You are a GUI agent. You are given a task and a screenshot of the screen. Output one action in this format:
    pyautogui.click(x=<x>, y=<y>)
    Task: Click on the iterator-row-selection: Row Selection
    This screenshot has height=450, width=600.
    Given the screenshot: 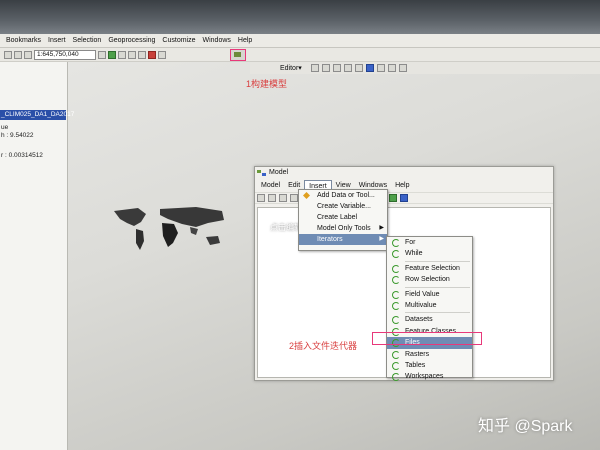 What is the action you would take?
    pyautogui.click(x=429, y=279)
    